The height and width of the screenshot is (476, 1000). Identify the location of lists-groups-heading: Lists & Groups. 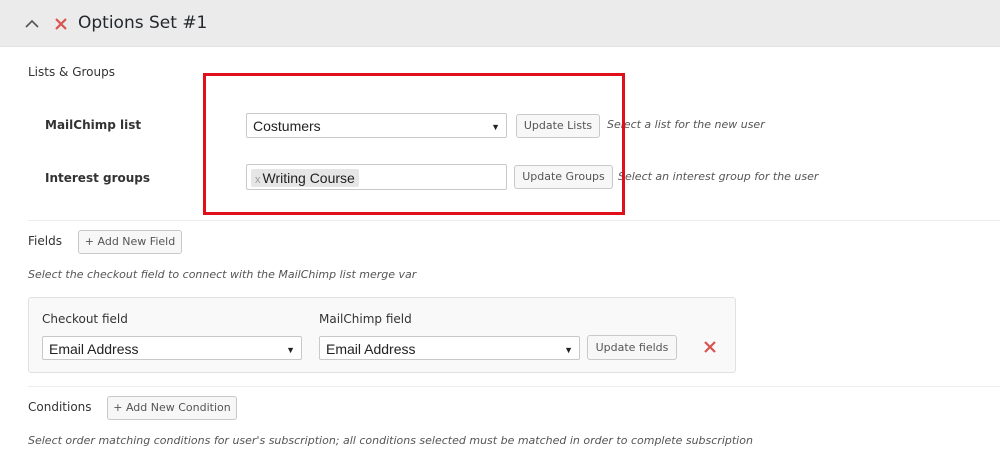
(71, 72).